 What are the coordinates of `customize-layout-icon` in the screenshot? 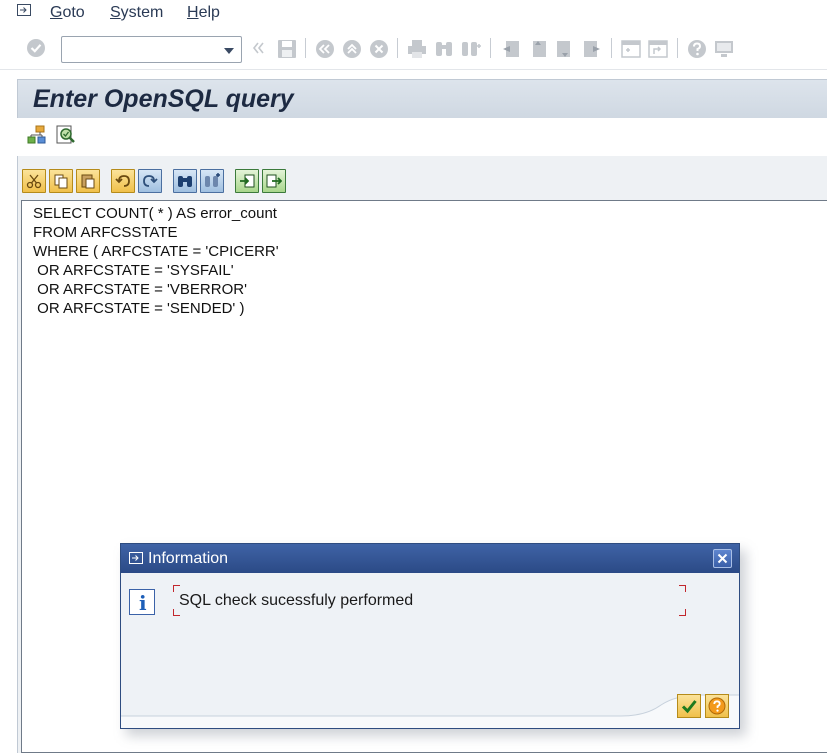 It's located at (724, 49).